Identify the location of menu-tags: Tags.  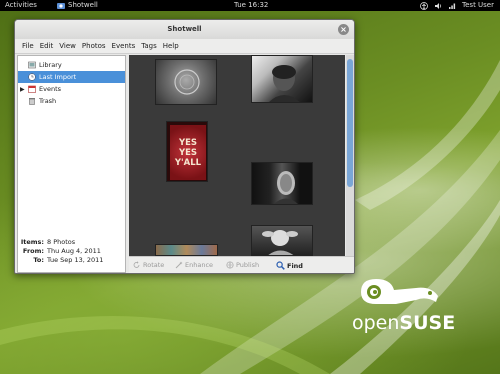
(149, 46).